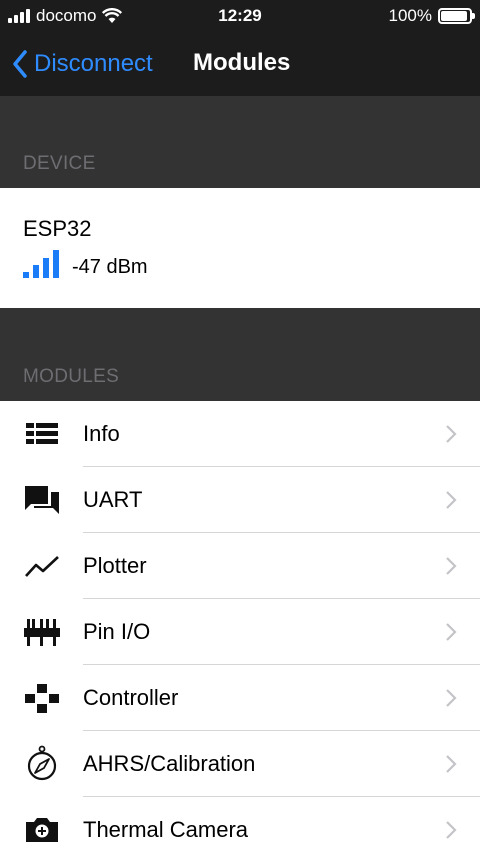  I want to click on disconnect-label: Disconnect, so click(93, 63).